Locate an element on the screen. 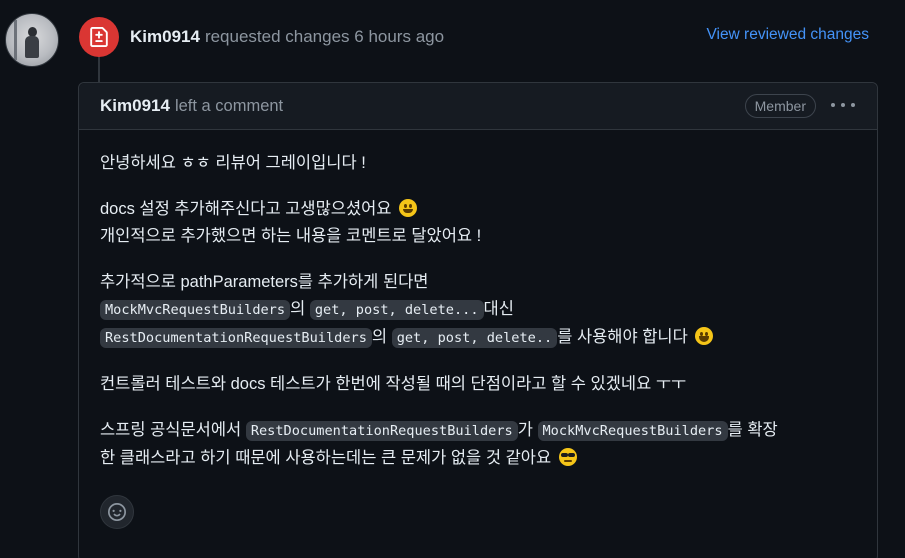 The width and height of the screenshot is (905, 558). inline-code: get, post, delete.. is located at coordinates (474, 338).